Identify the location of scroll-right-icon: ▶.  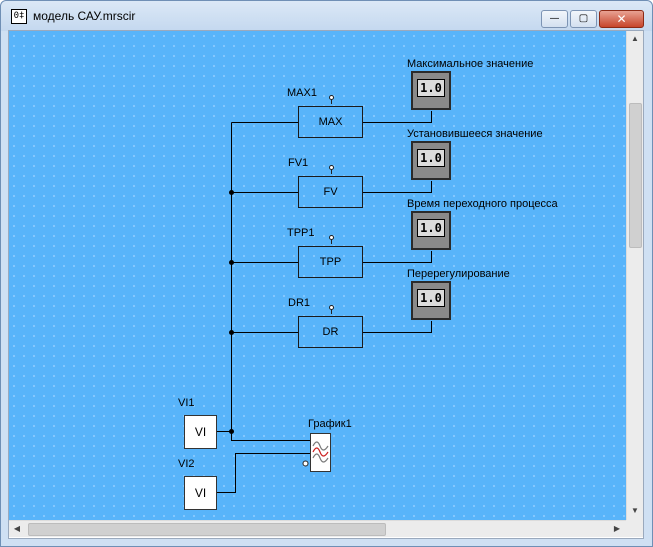
(617, 529).